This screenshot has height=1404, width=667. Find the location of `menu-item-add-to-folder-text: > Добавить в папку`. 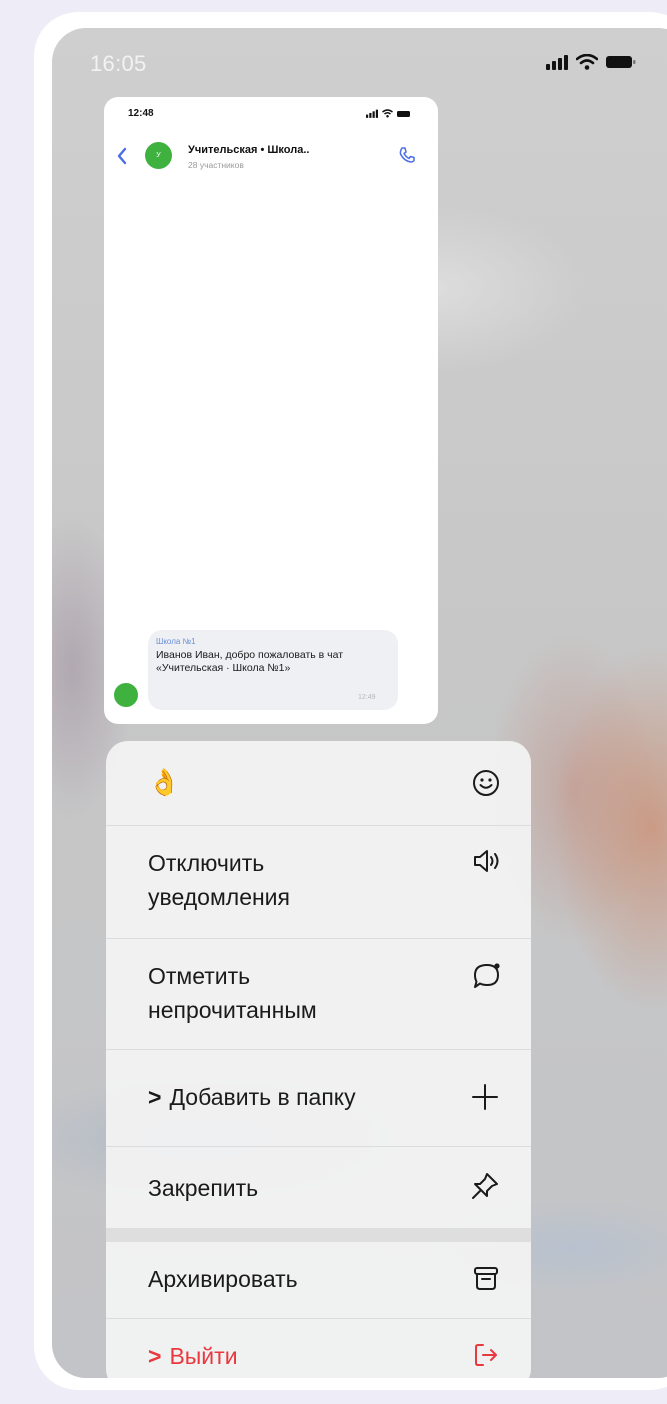

menu-item-add-to-folder-text: > Добавить в папку is located at coordinates (252, 1097).